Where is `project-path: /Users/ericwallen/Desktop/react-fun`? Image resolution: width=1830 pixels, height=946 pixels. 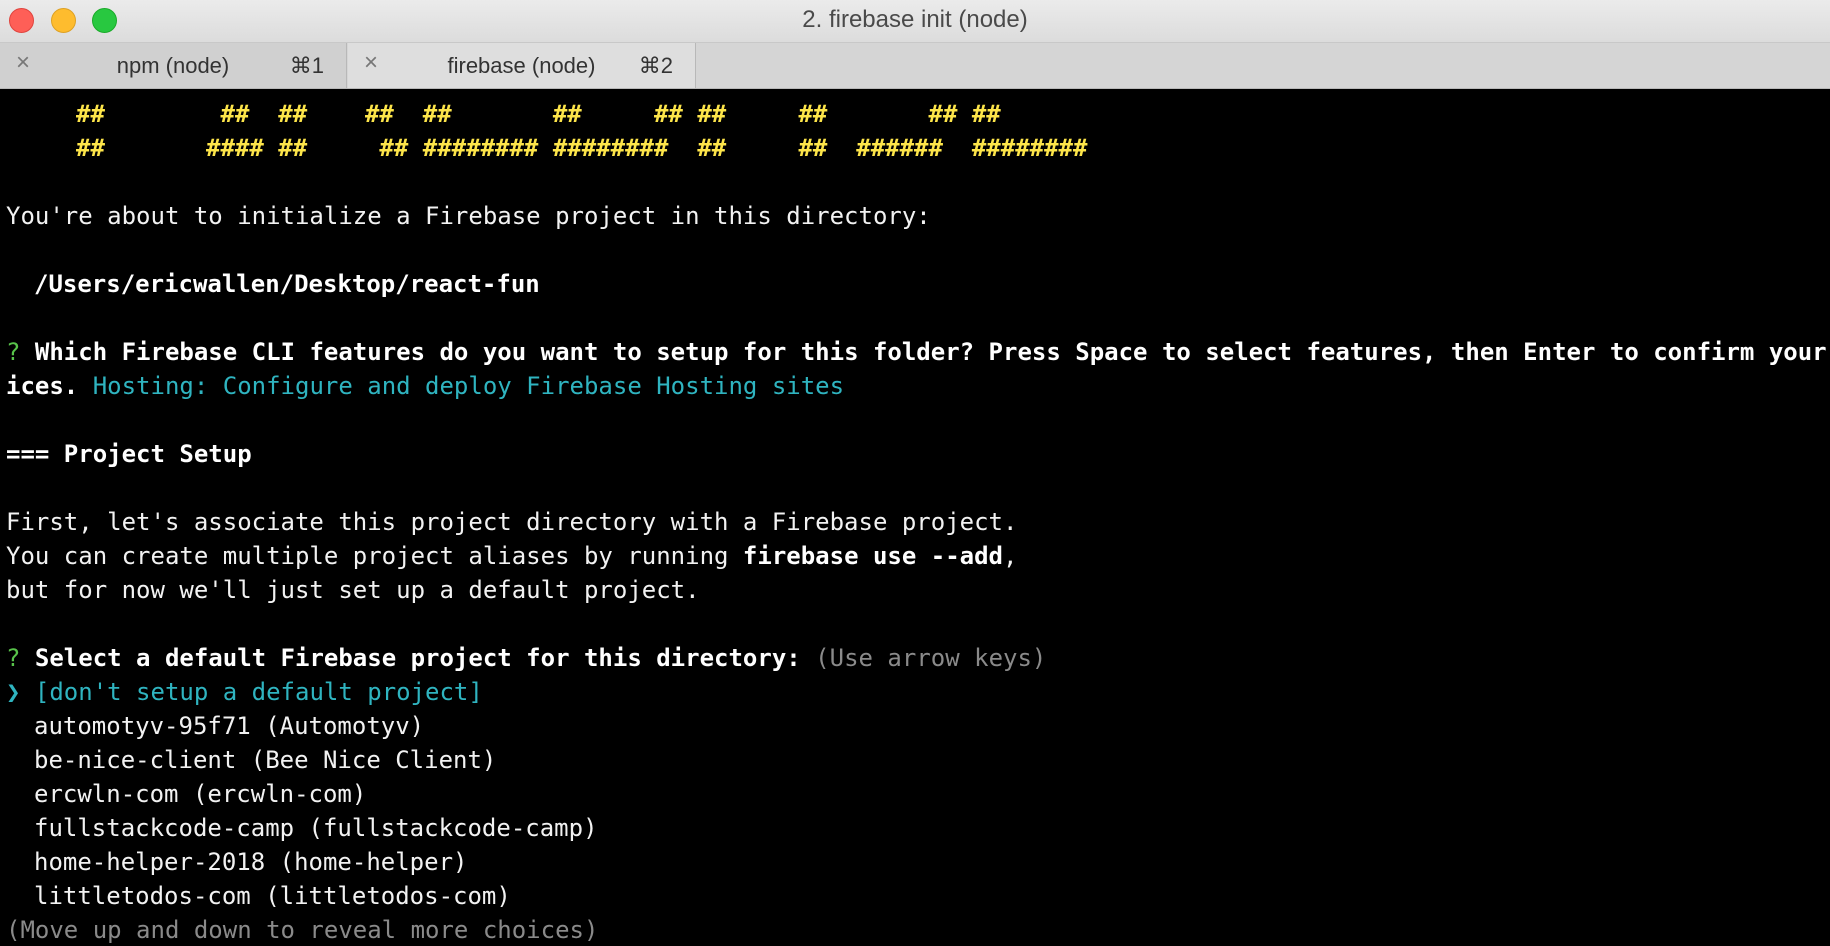 project-path: /Users/ericwallen/Desktop/react-fun is located at coordinates (287, 284).